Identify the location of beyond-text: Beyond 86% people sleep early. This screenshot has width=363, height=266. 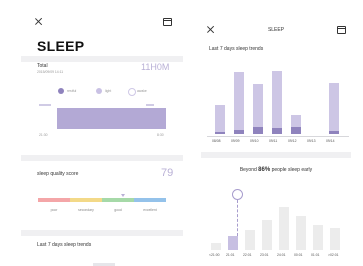
(276, 170).